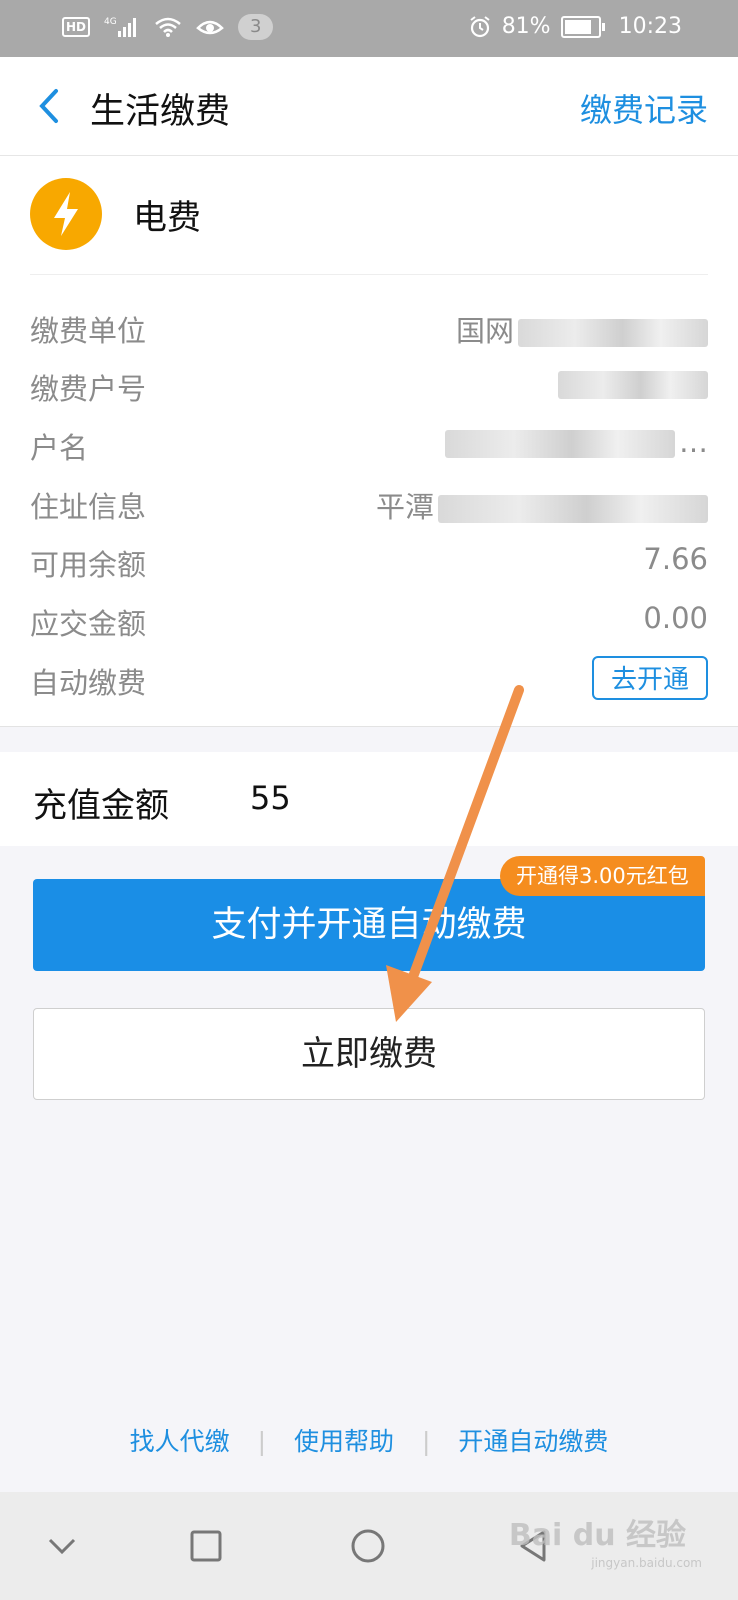 The image size is (738, 1600). I want to click on row-label: 可用余额, so click(88, 565).